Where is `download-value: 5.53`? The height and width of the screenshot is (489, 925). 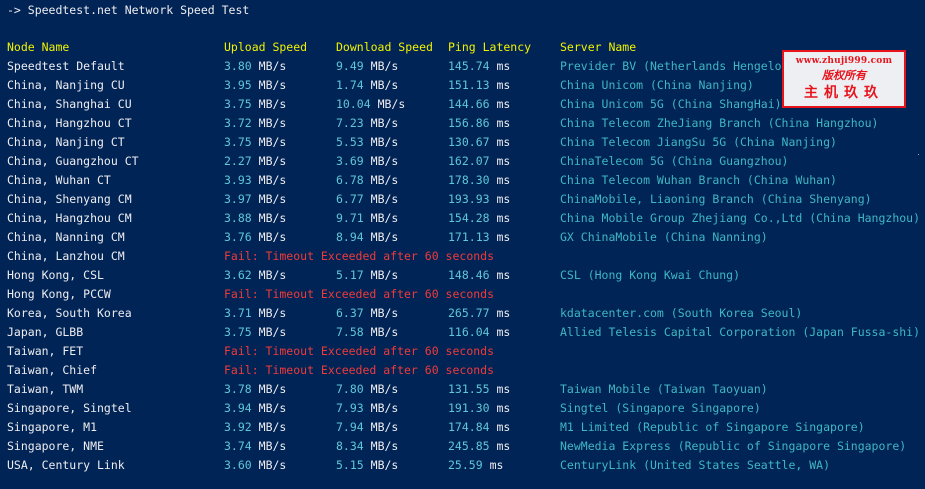 download-value: 5.53 is located at coordinates (350, 142).